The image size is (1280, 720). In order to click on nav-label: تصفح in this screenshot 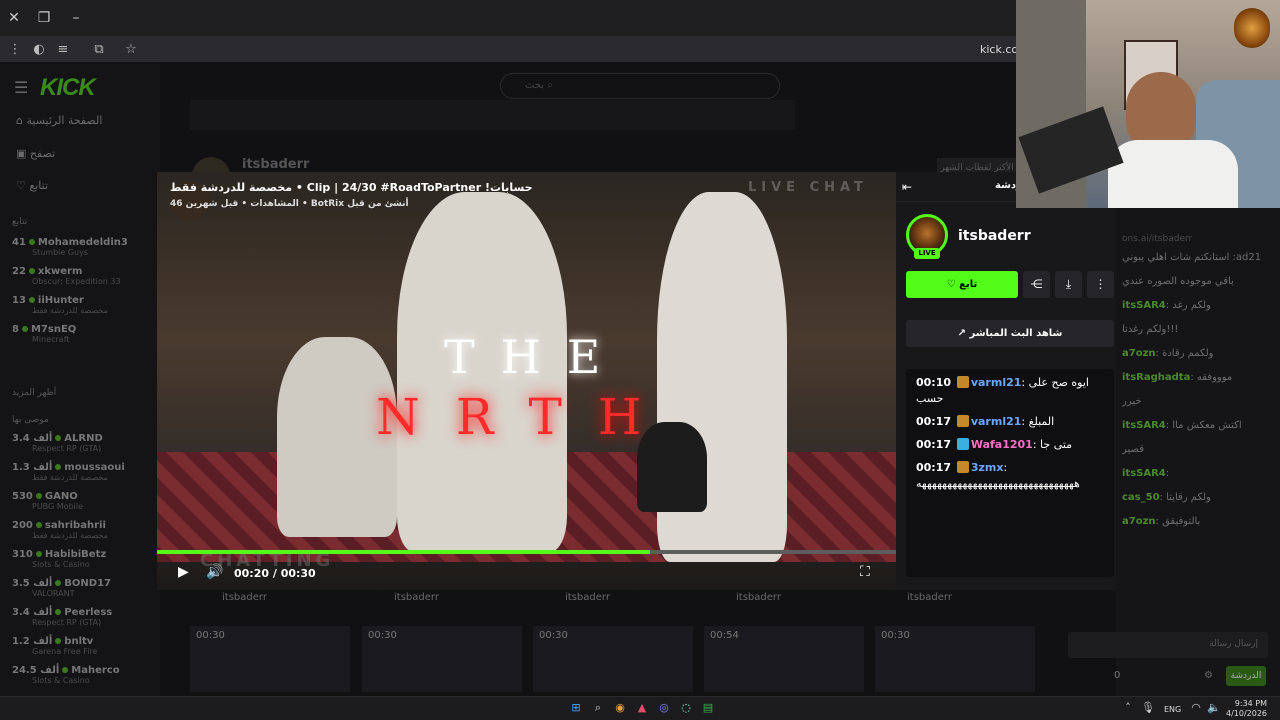, I will do `click(42, 153)`.